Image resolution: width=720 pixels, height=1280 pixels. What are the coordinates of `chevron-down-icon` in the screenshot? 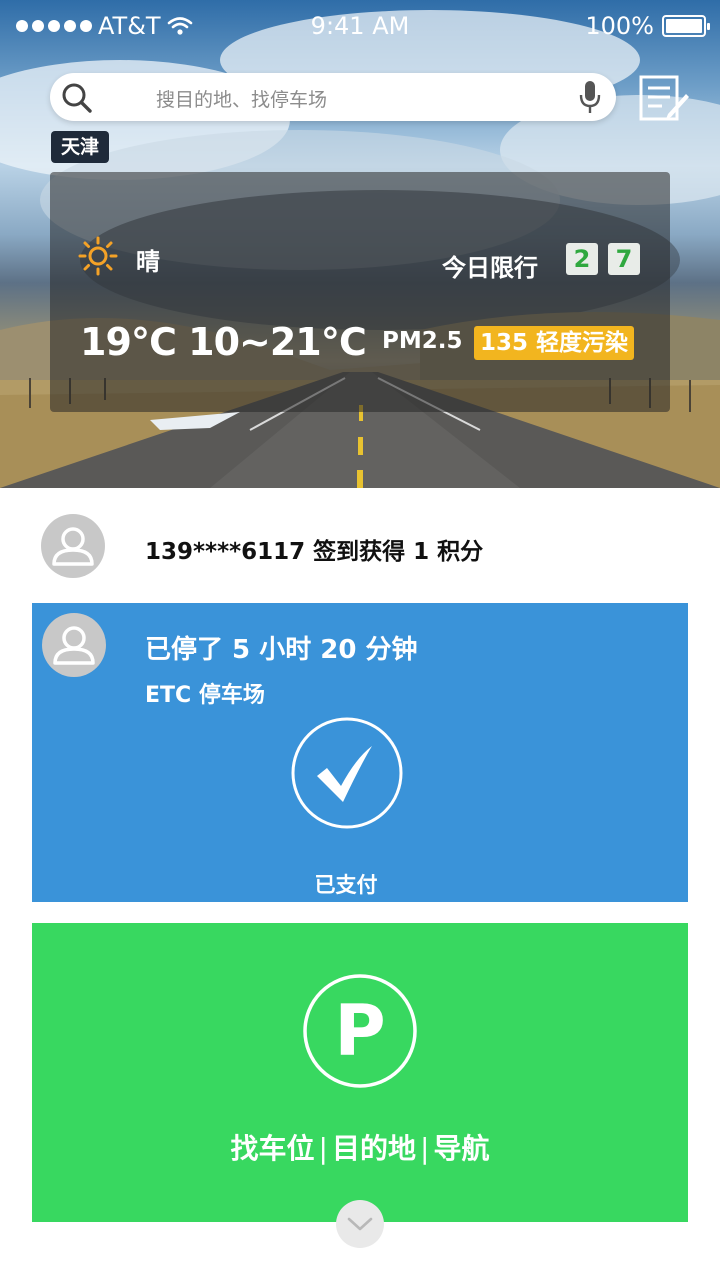 It's located at (360, 1224).